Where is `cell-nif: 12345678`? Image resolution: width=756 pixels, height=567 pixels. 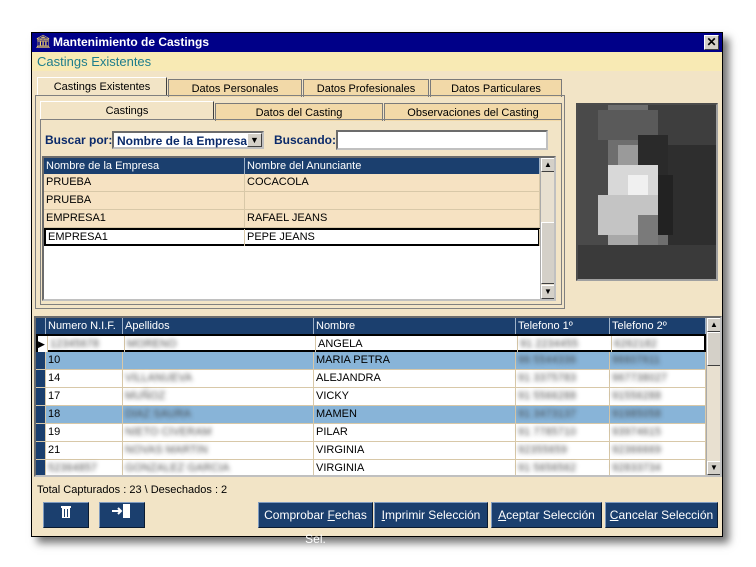 cell-nif: 12345678 is located at coordinates (86, 344).